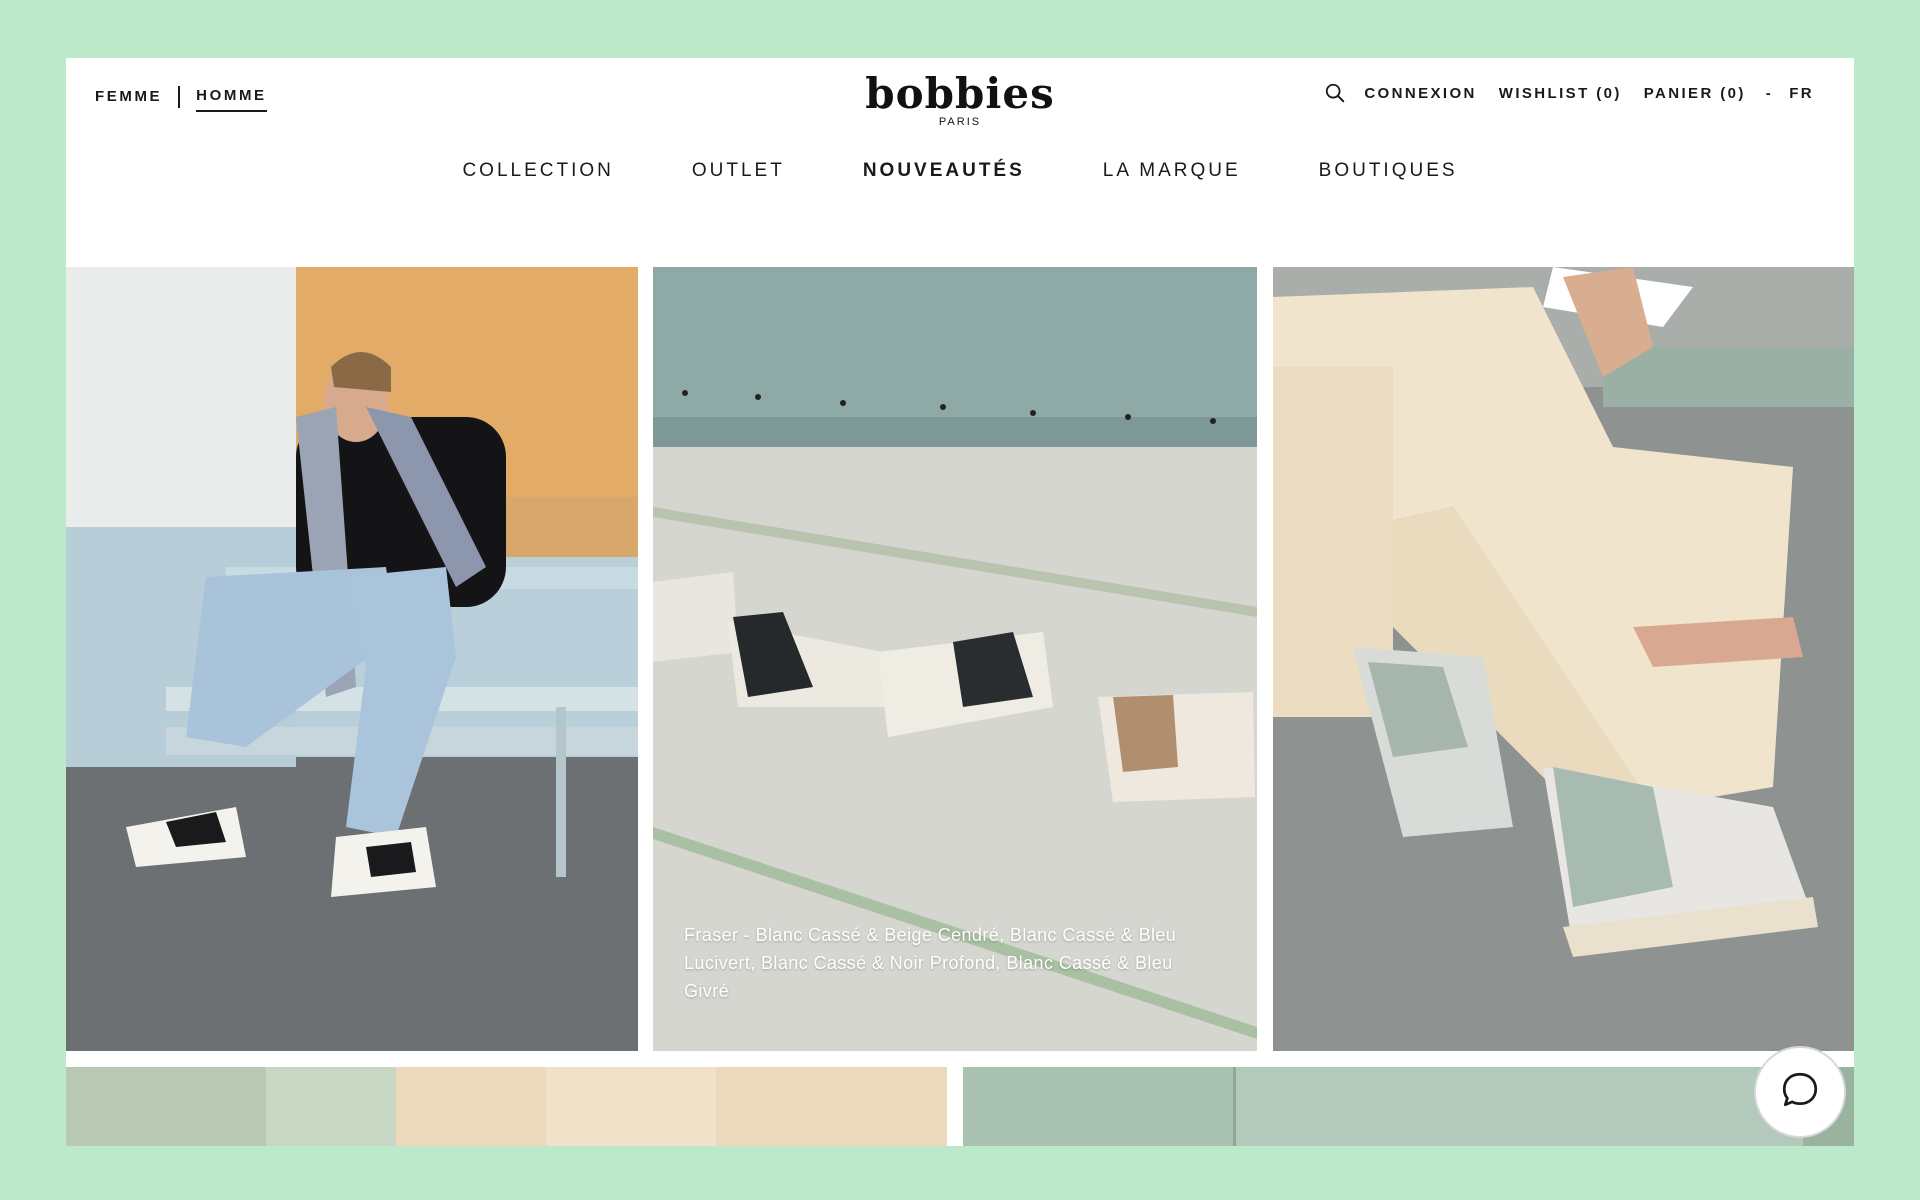 This screenshot has width=1920, height=1200. Describe the element at coordinates (231, 99) in the screenshot. I see `nav-homme: HOMME` at that location.